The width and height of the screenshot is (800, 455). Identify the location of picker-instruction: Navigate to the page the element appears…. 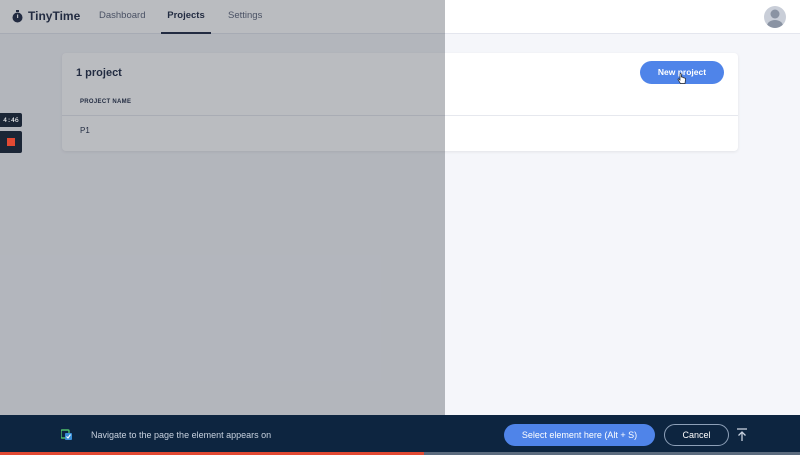
(181, 435).